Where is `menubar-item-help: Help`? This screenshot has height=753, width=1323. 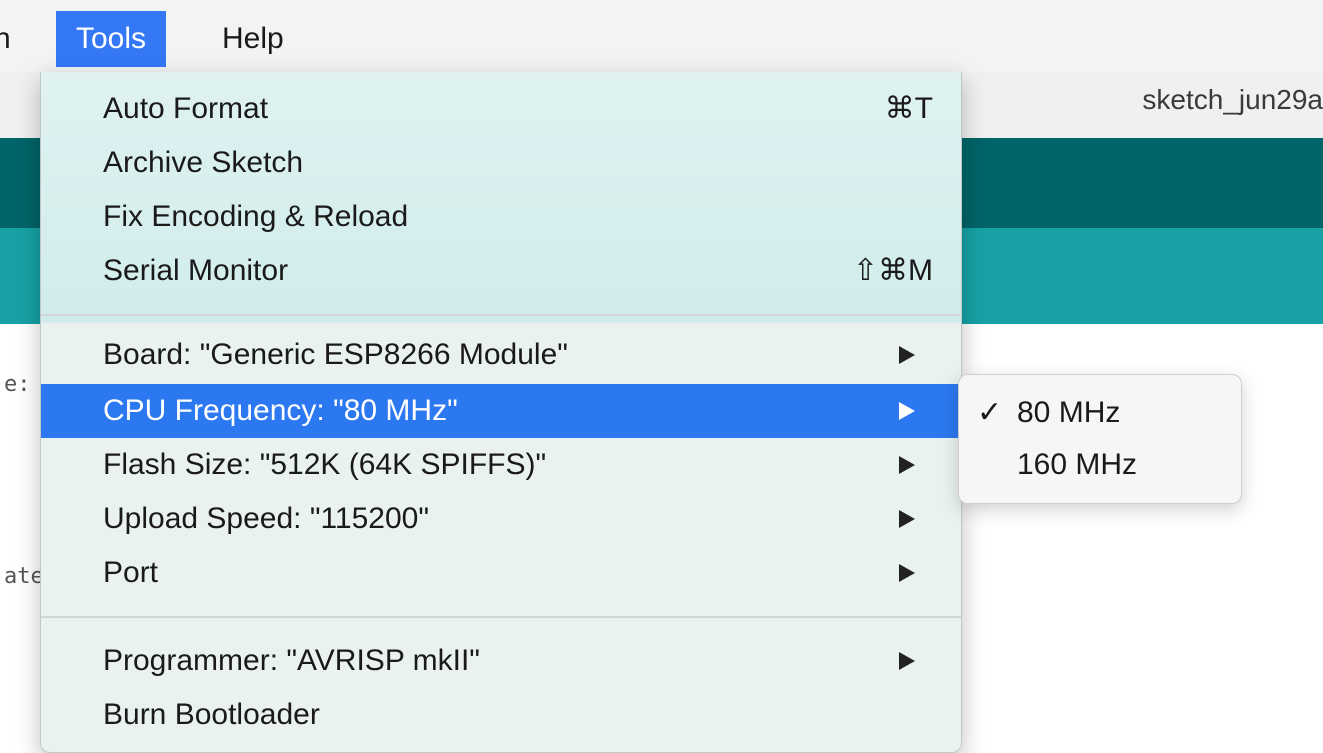 menubar-item-help: Help is located at coordinates (253, 39).